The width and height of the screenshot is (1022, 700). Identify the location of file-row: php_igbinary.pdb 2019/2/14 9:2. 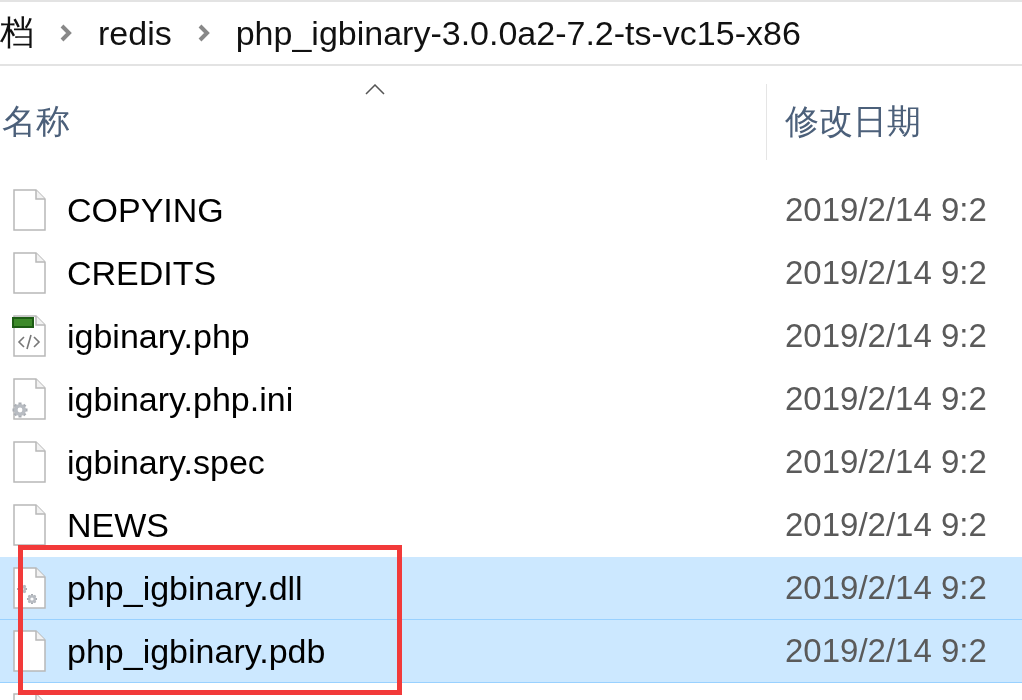
(511, 651).